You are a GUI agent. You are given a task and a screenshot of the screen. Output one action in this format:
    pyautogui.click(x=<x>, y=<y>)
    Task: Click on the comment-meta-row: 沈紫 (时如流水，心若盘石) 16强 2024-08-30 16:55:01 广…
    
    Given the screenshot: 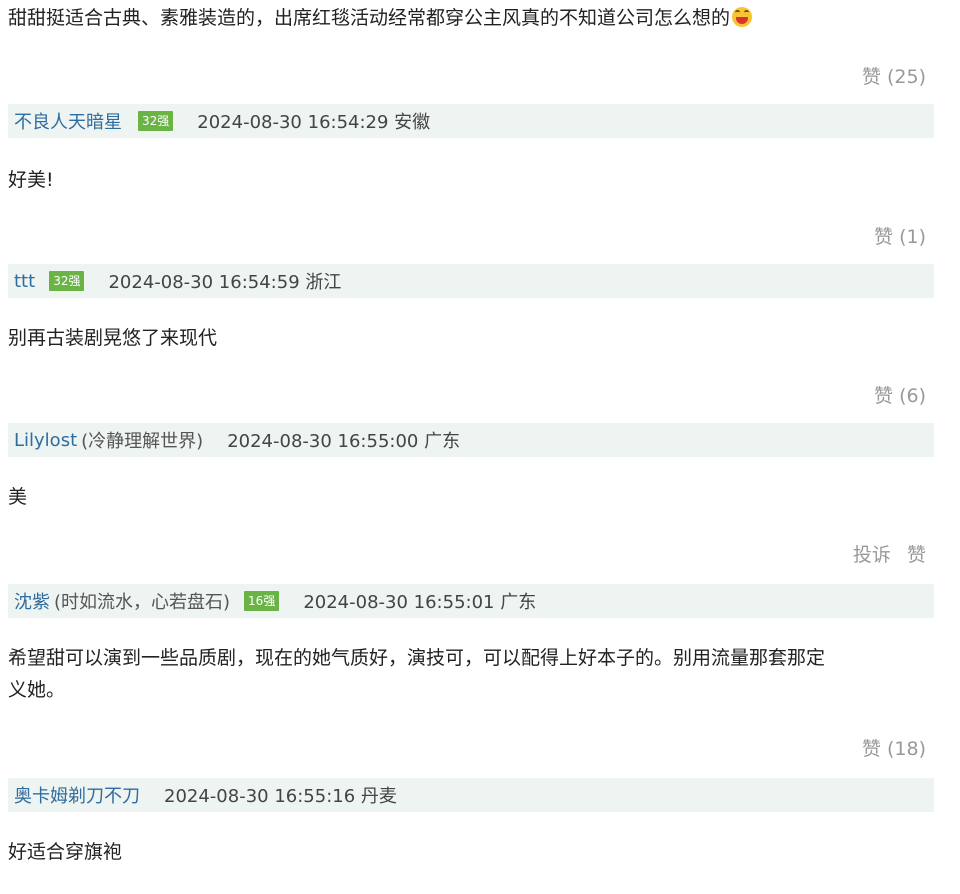 What is the action you would take?
    pyautogui.click(x=471, y=601)
    